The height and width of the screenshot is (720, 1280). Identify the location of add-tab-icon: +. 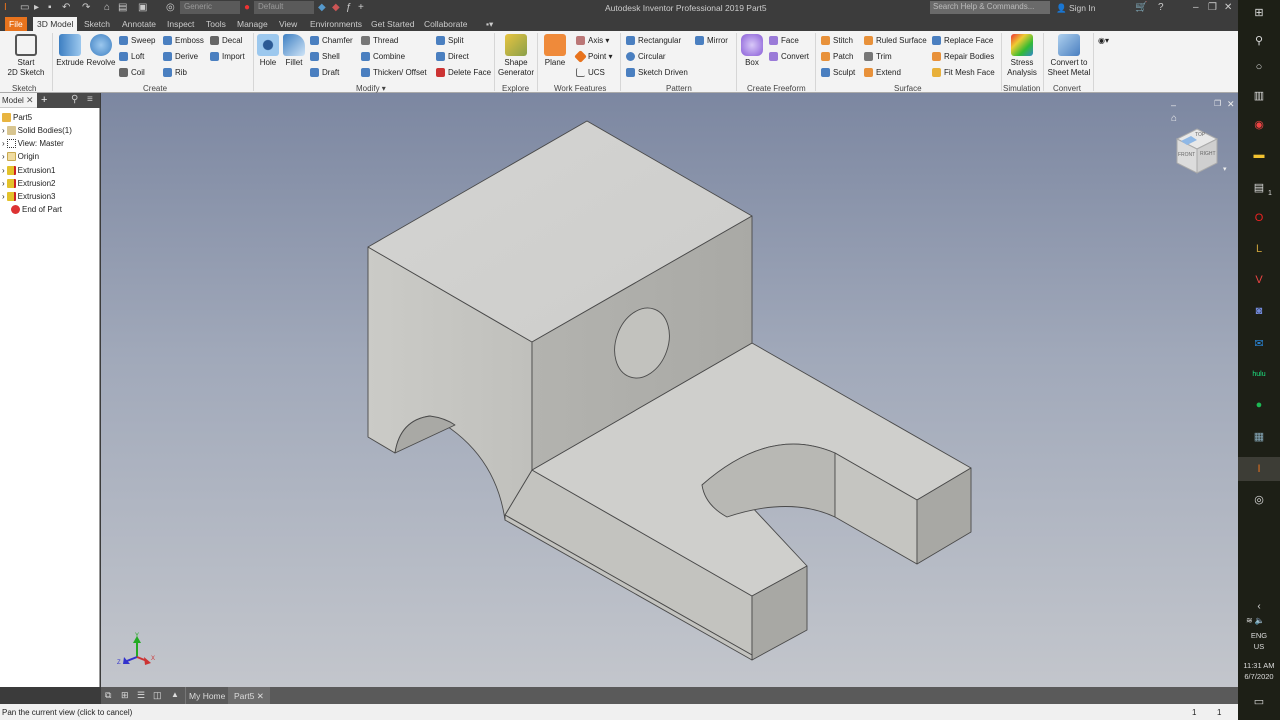
(44, 100).